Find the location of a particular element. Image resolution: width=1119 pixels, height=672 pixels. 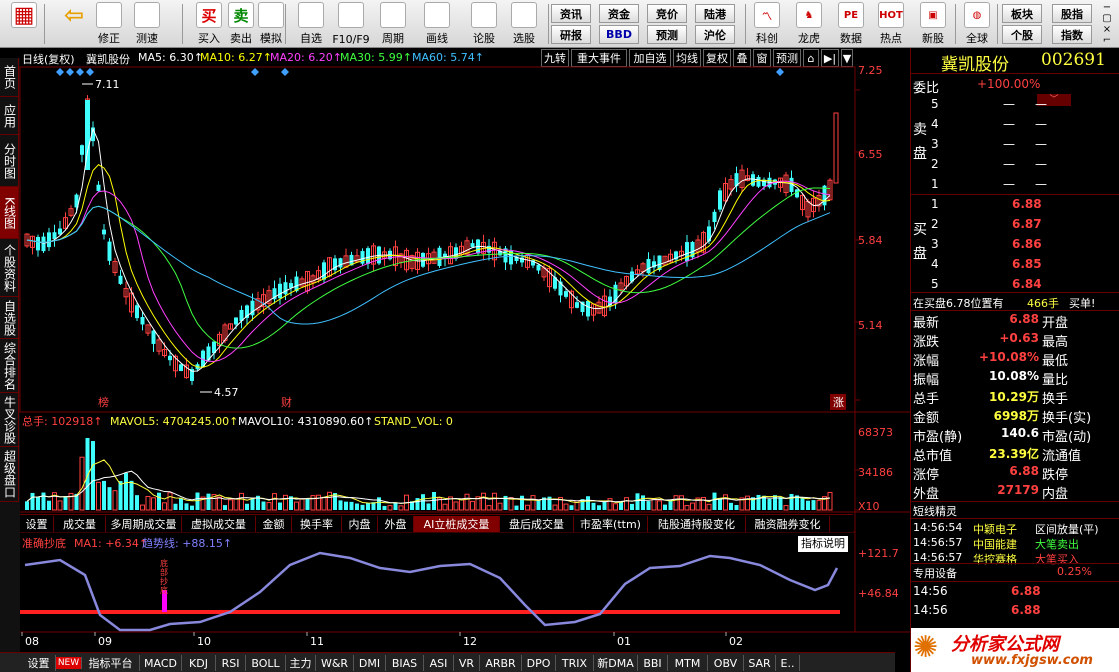

indicator-btn-3: MACD is located at coordinates (161, 663).